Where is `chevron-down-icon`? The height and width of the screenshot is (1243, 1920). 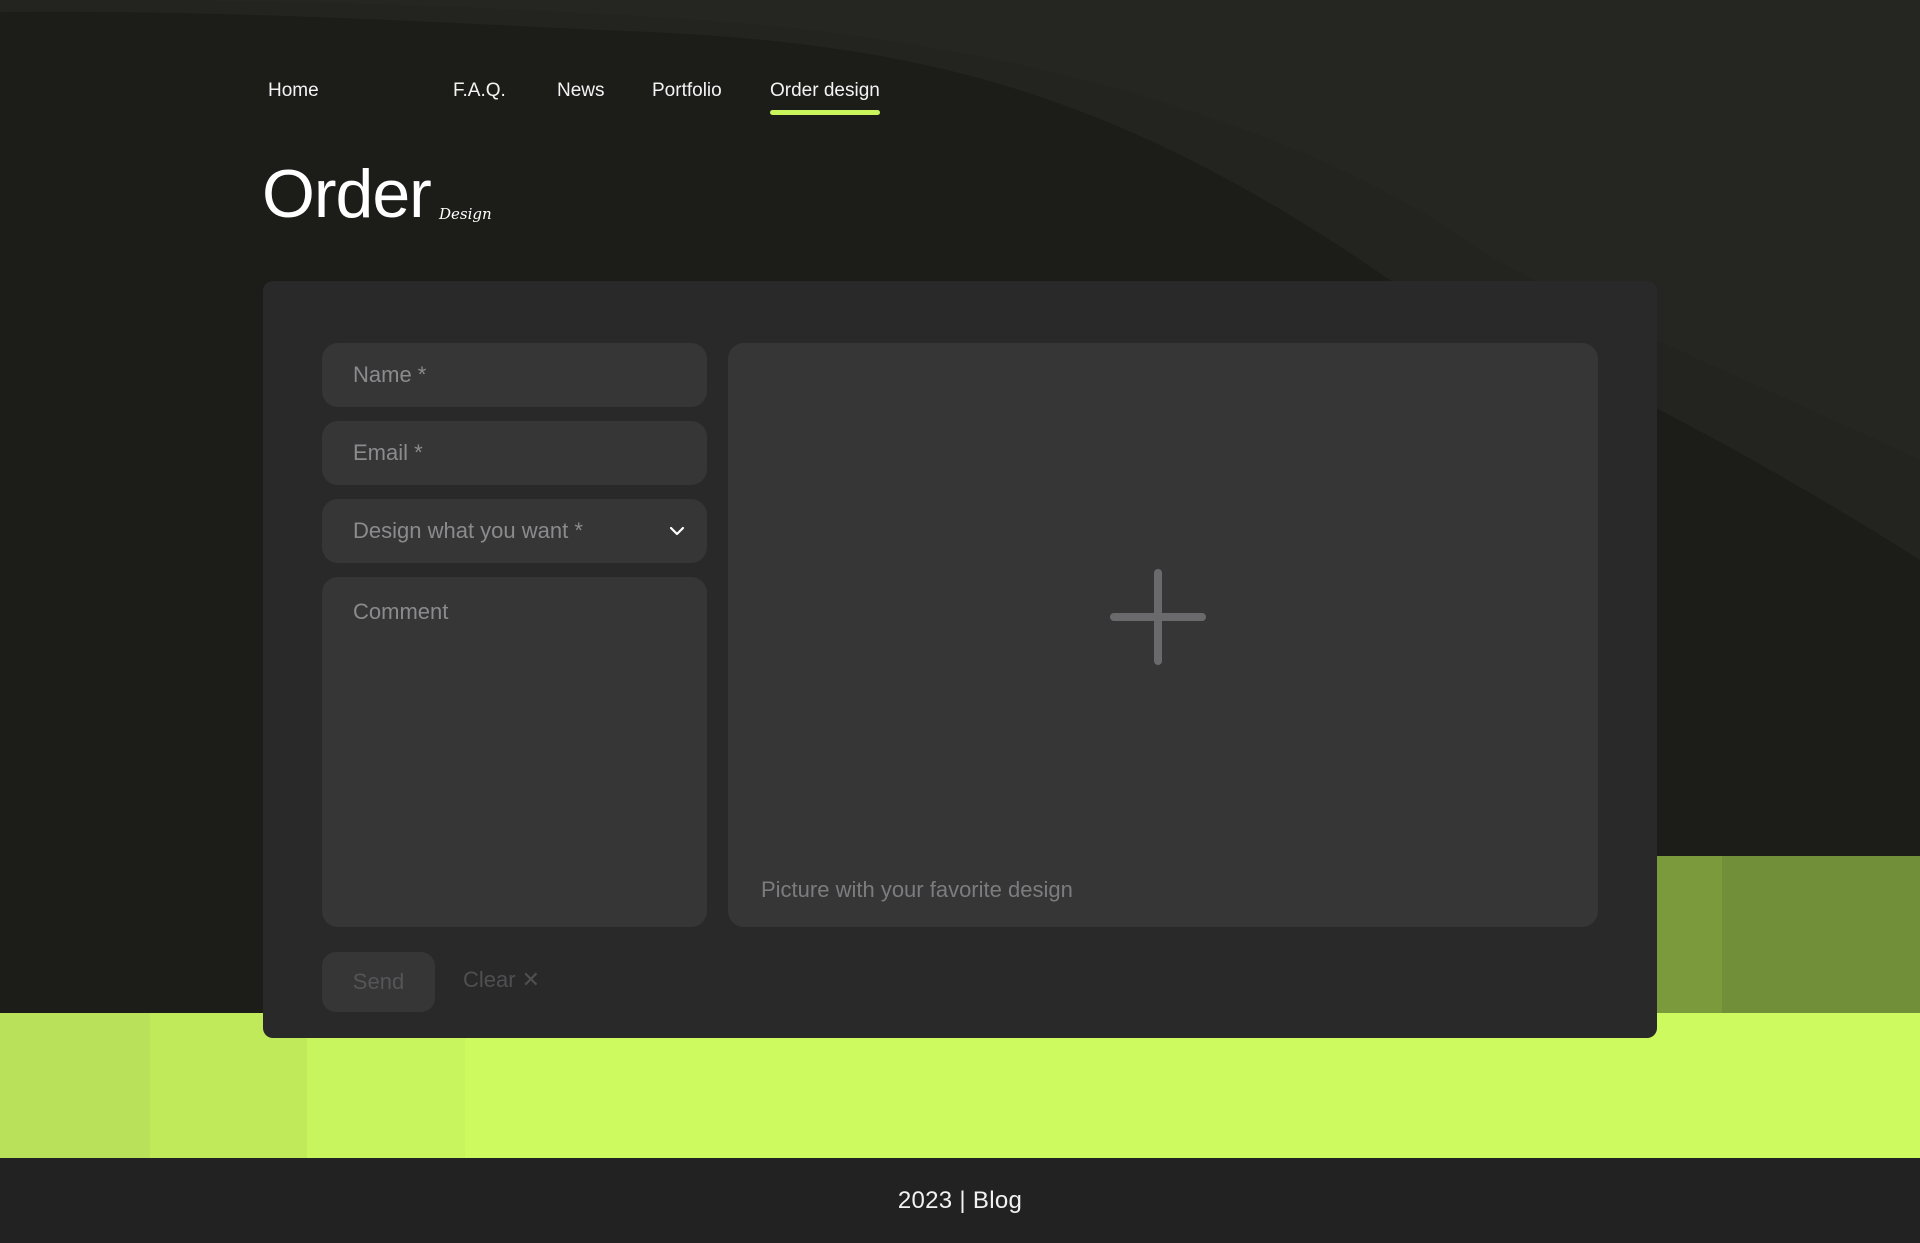
chevron-down-icon is located at coordinates (677, 531).